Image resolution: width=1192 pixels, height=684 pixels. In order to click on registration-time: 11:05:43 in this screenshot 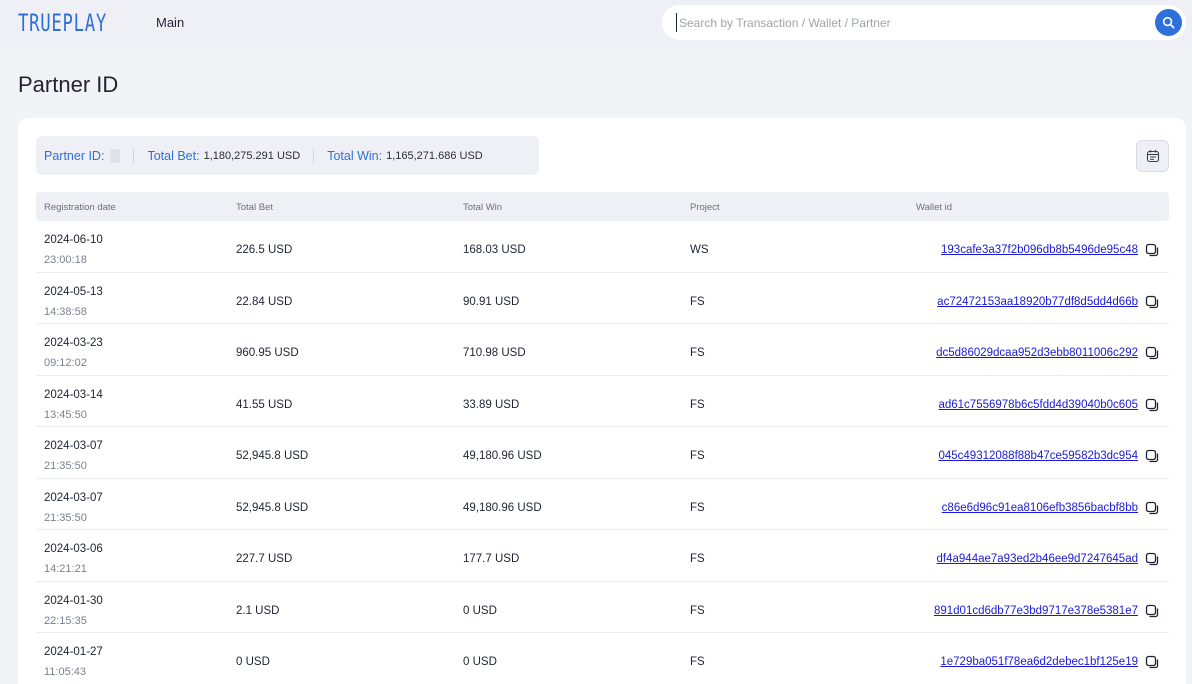, I will do `click(65, 672)`.